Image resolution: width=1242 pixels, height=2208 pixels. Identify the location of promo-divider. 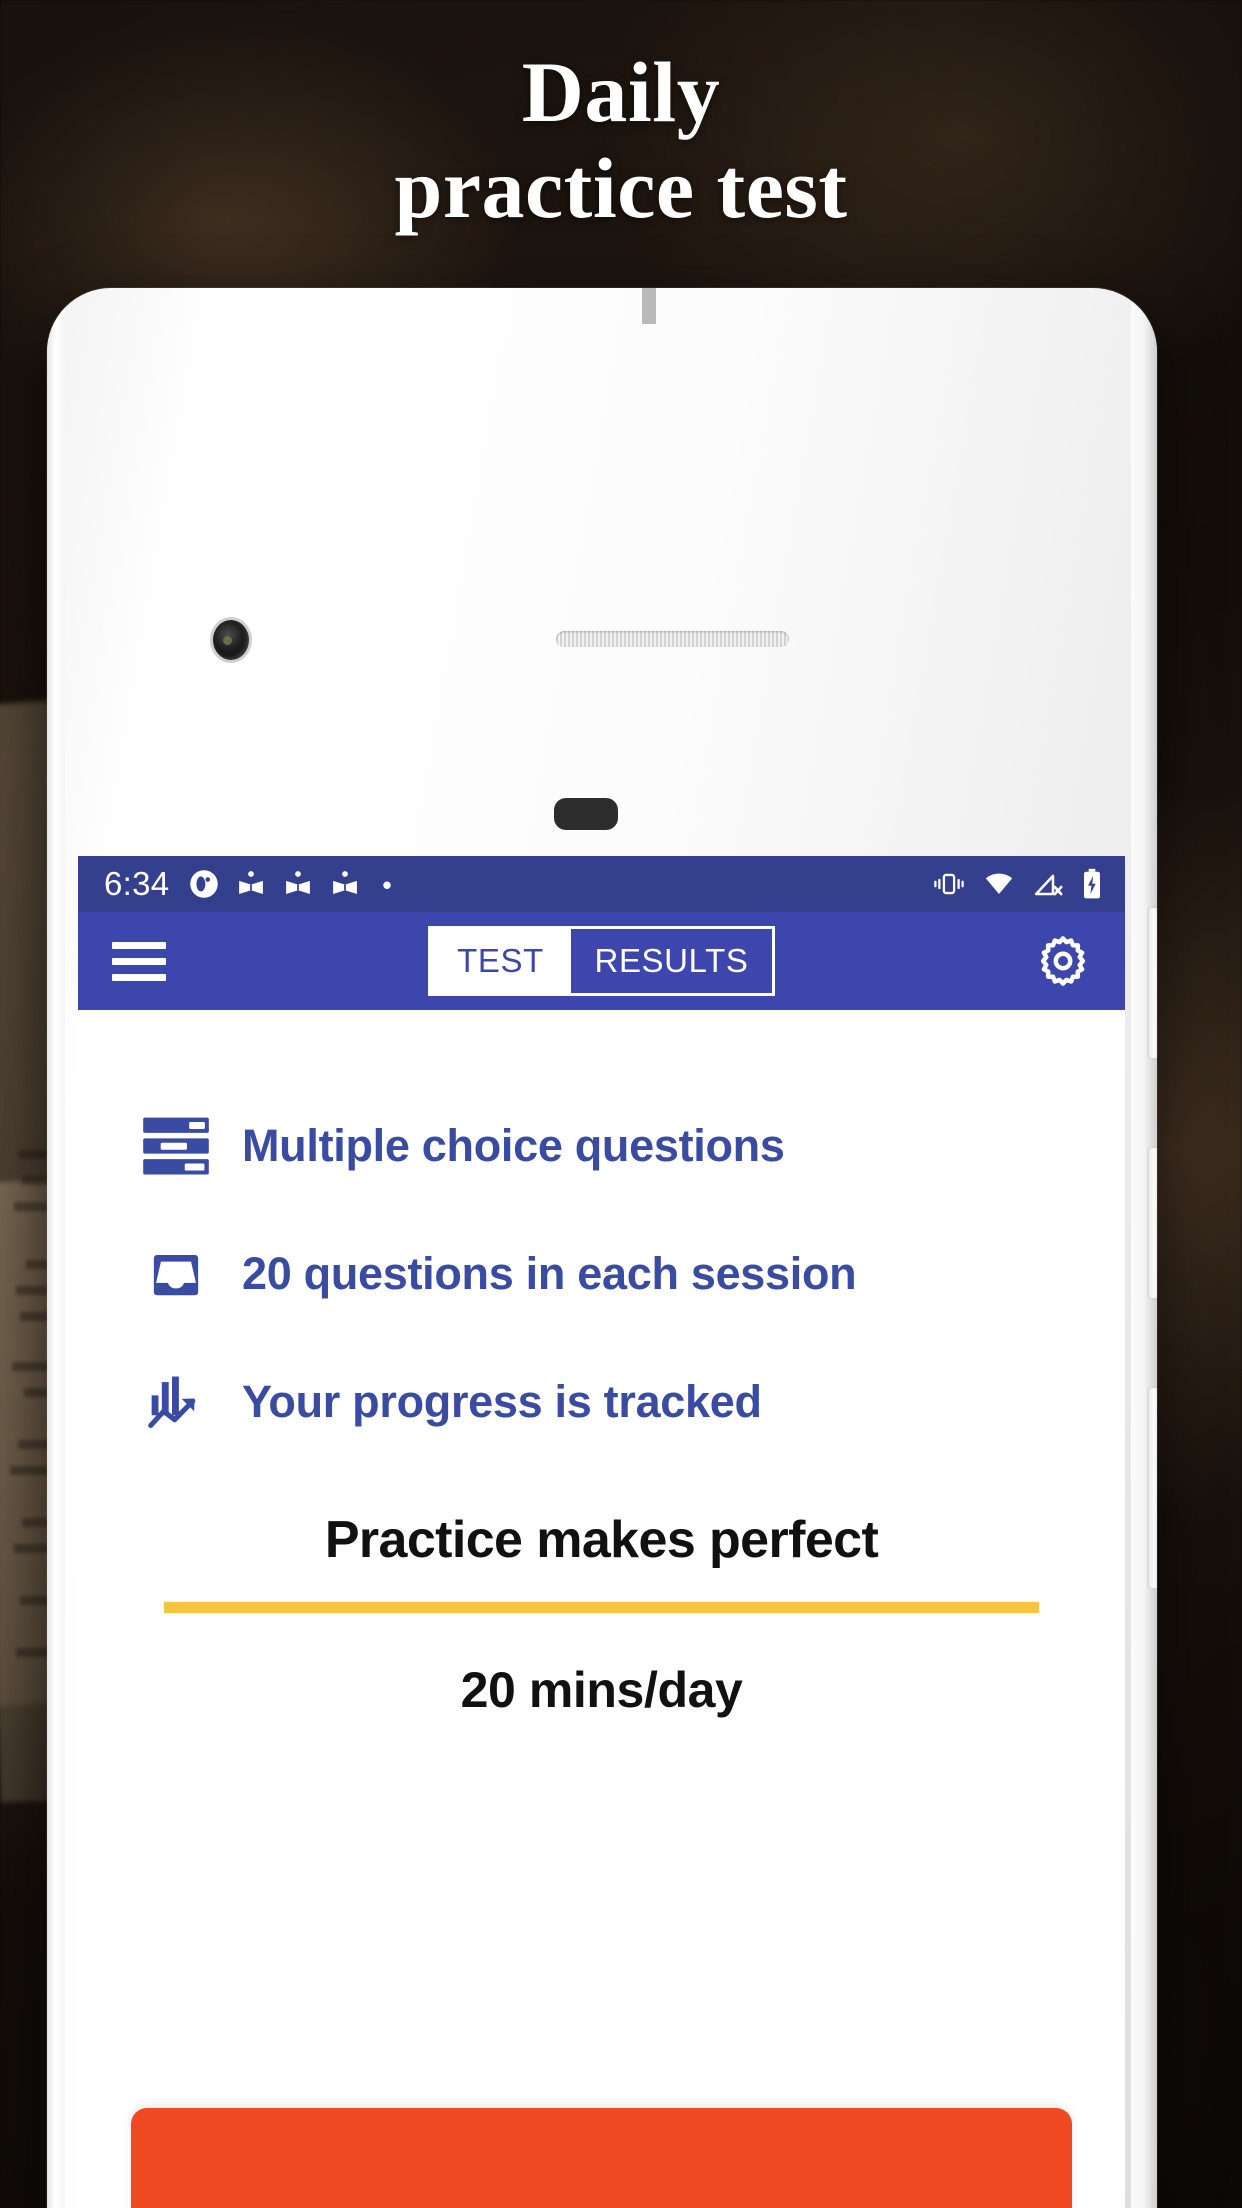
(601, 1607).